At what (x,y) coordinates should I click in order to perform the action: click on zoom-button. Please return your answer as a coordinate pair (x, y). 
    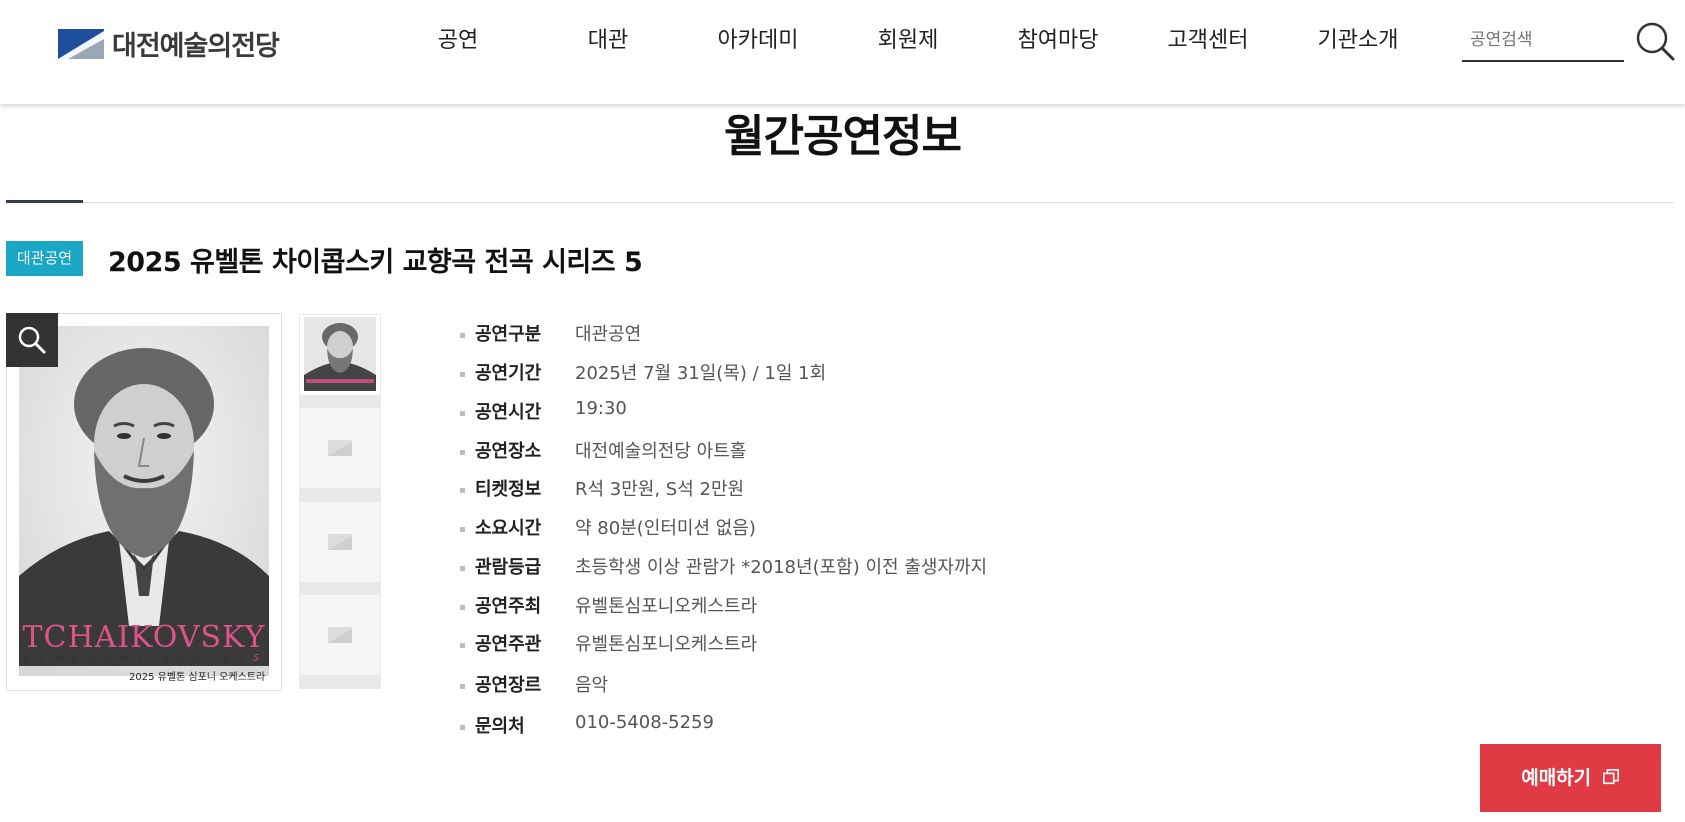
    Looking at the image, I should click on (32, 340).